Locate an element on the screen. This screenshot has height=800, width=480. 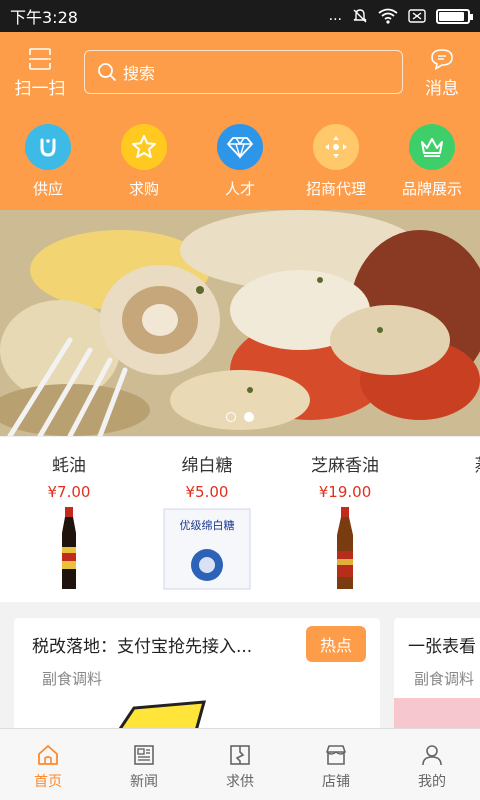
product-card: 蚝油 ¥7.00 is located at coordinates (69, 519).